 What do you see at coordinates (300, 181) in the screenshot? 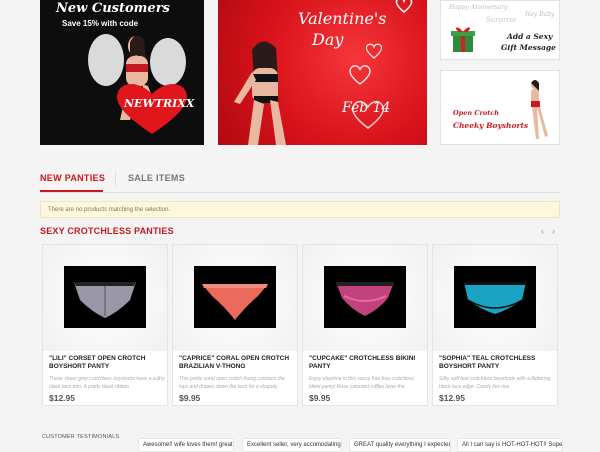
I see `product-tabs: NEW PANTIES SALE ITEMS` at bounding box center [300, 181].